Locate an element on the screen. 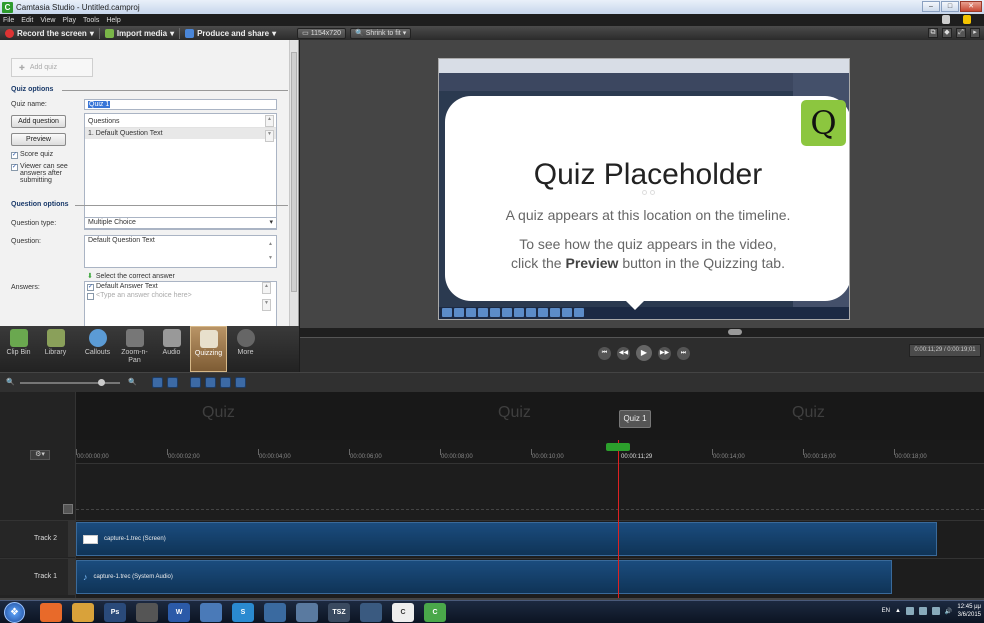  panel-scrollbar is located at coordinates (293, 183).